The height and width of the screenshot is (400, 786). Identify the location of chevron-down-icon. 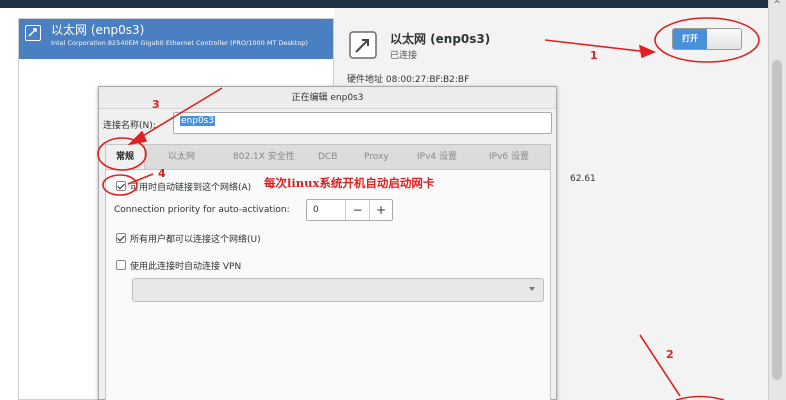
(532, 289).